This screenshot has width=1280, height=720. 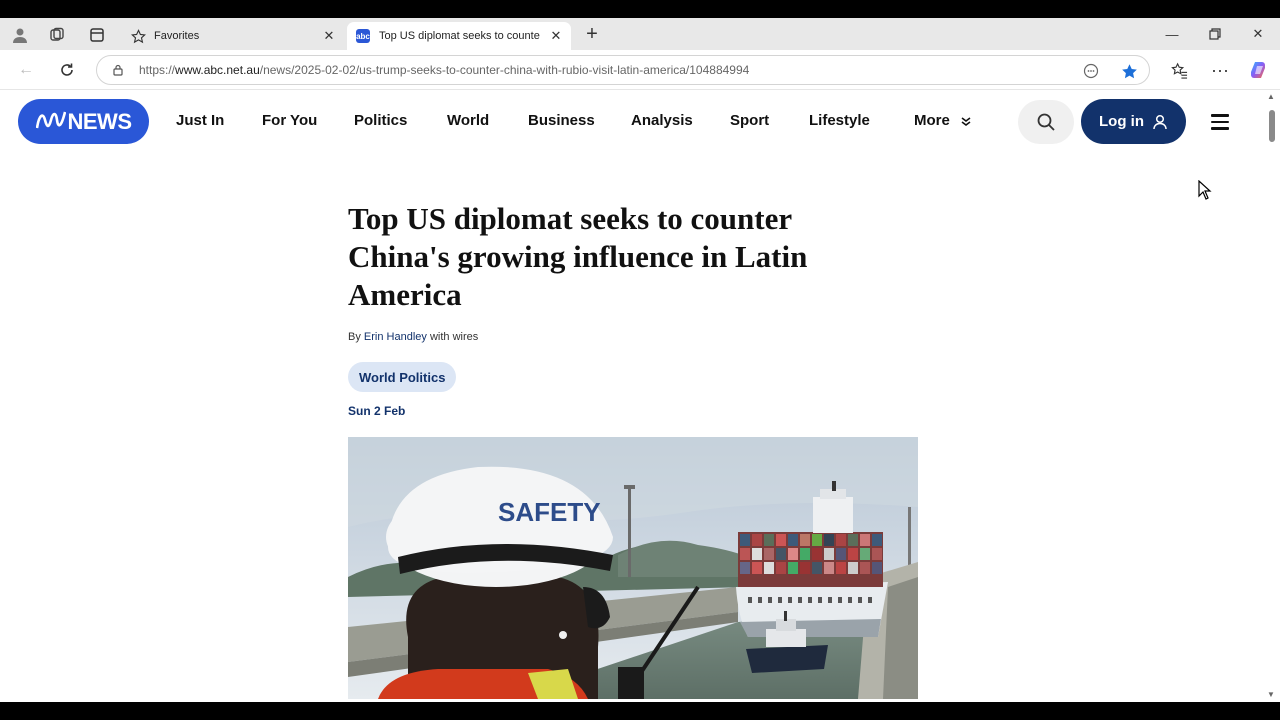 I want to click on scroll-down-icon: ▼, so click(x=1271, y=694).